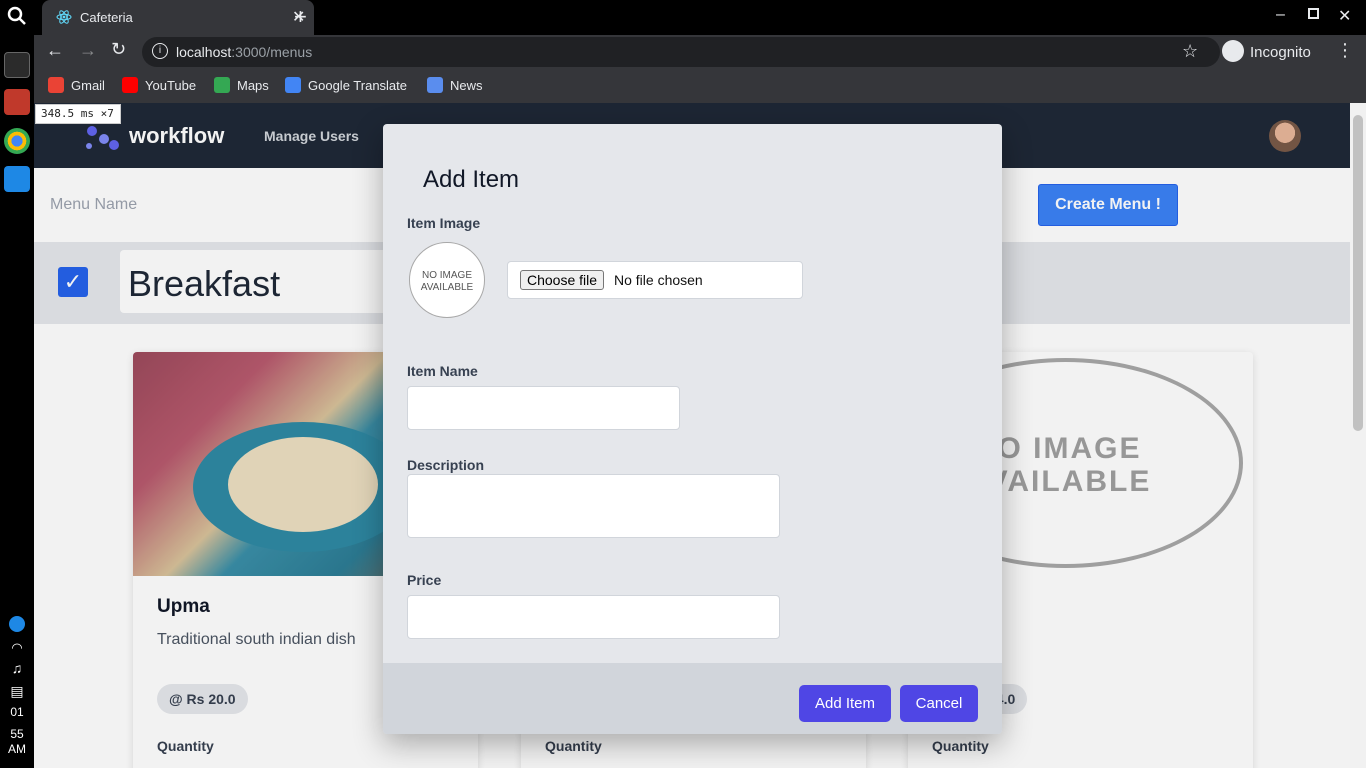  Describe the element at coordinates (466, 85) in the screenshot. I see `bookmark-label: News` at that location.